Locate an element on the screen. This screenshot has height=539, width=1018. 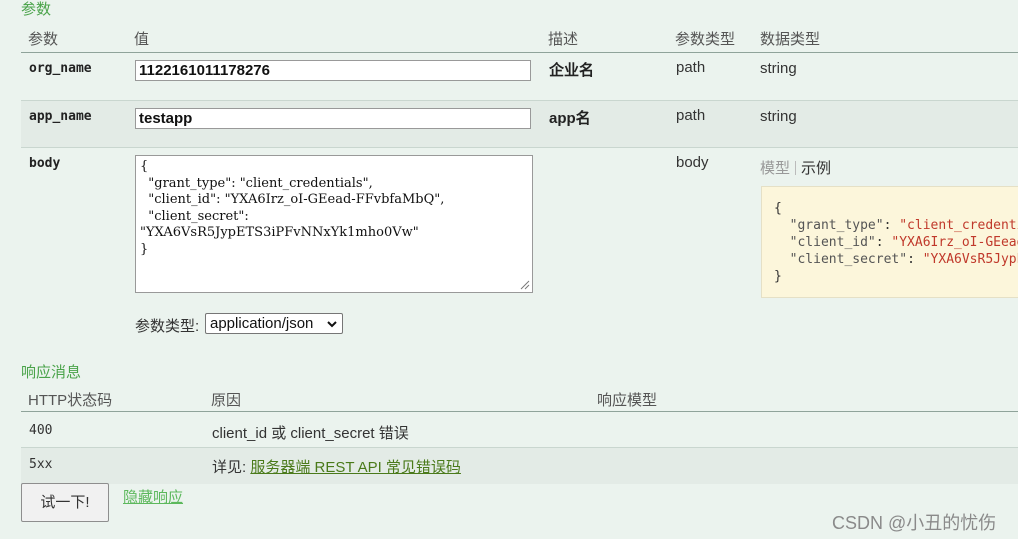
response-code-400: 400 is located at coordinates (41, 430).